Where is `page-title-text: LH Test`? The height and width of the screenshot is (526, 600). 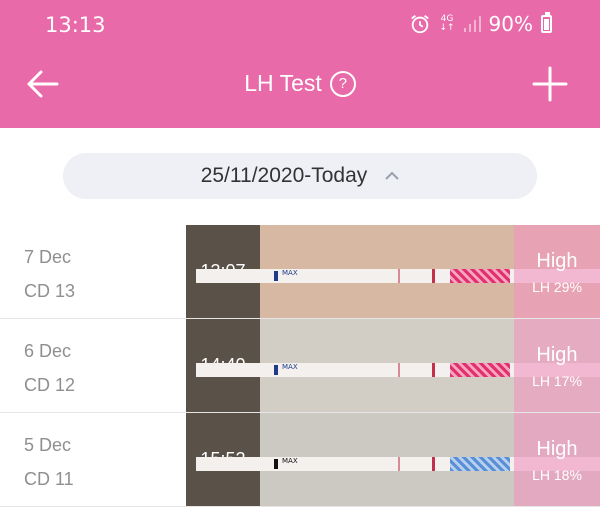
page-title-text: LH Test is located at coordinates (283, 83).